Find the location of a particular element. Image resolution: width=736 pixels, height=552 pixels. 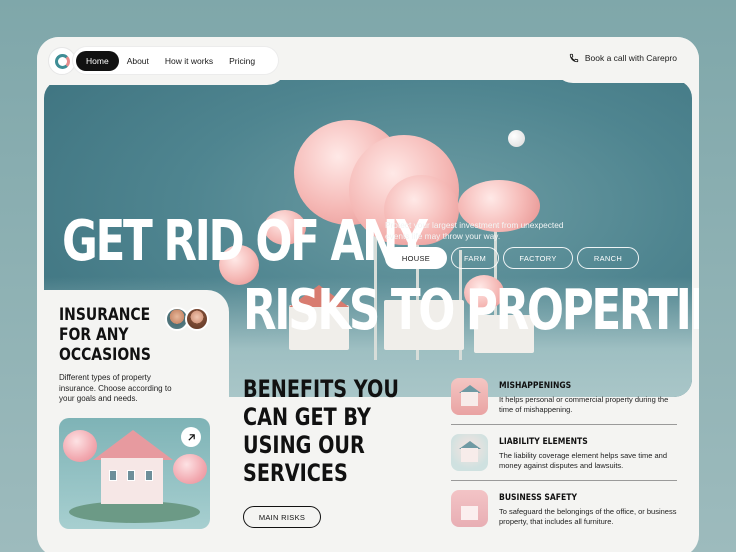

nav-item-home: Home is located at coordinates (97, 60).